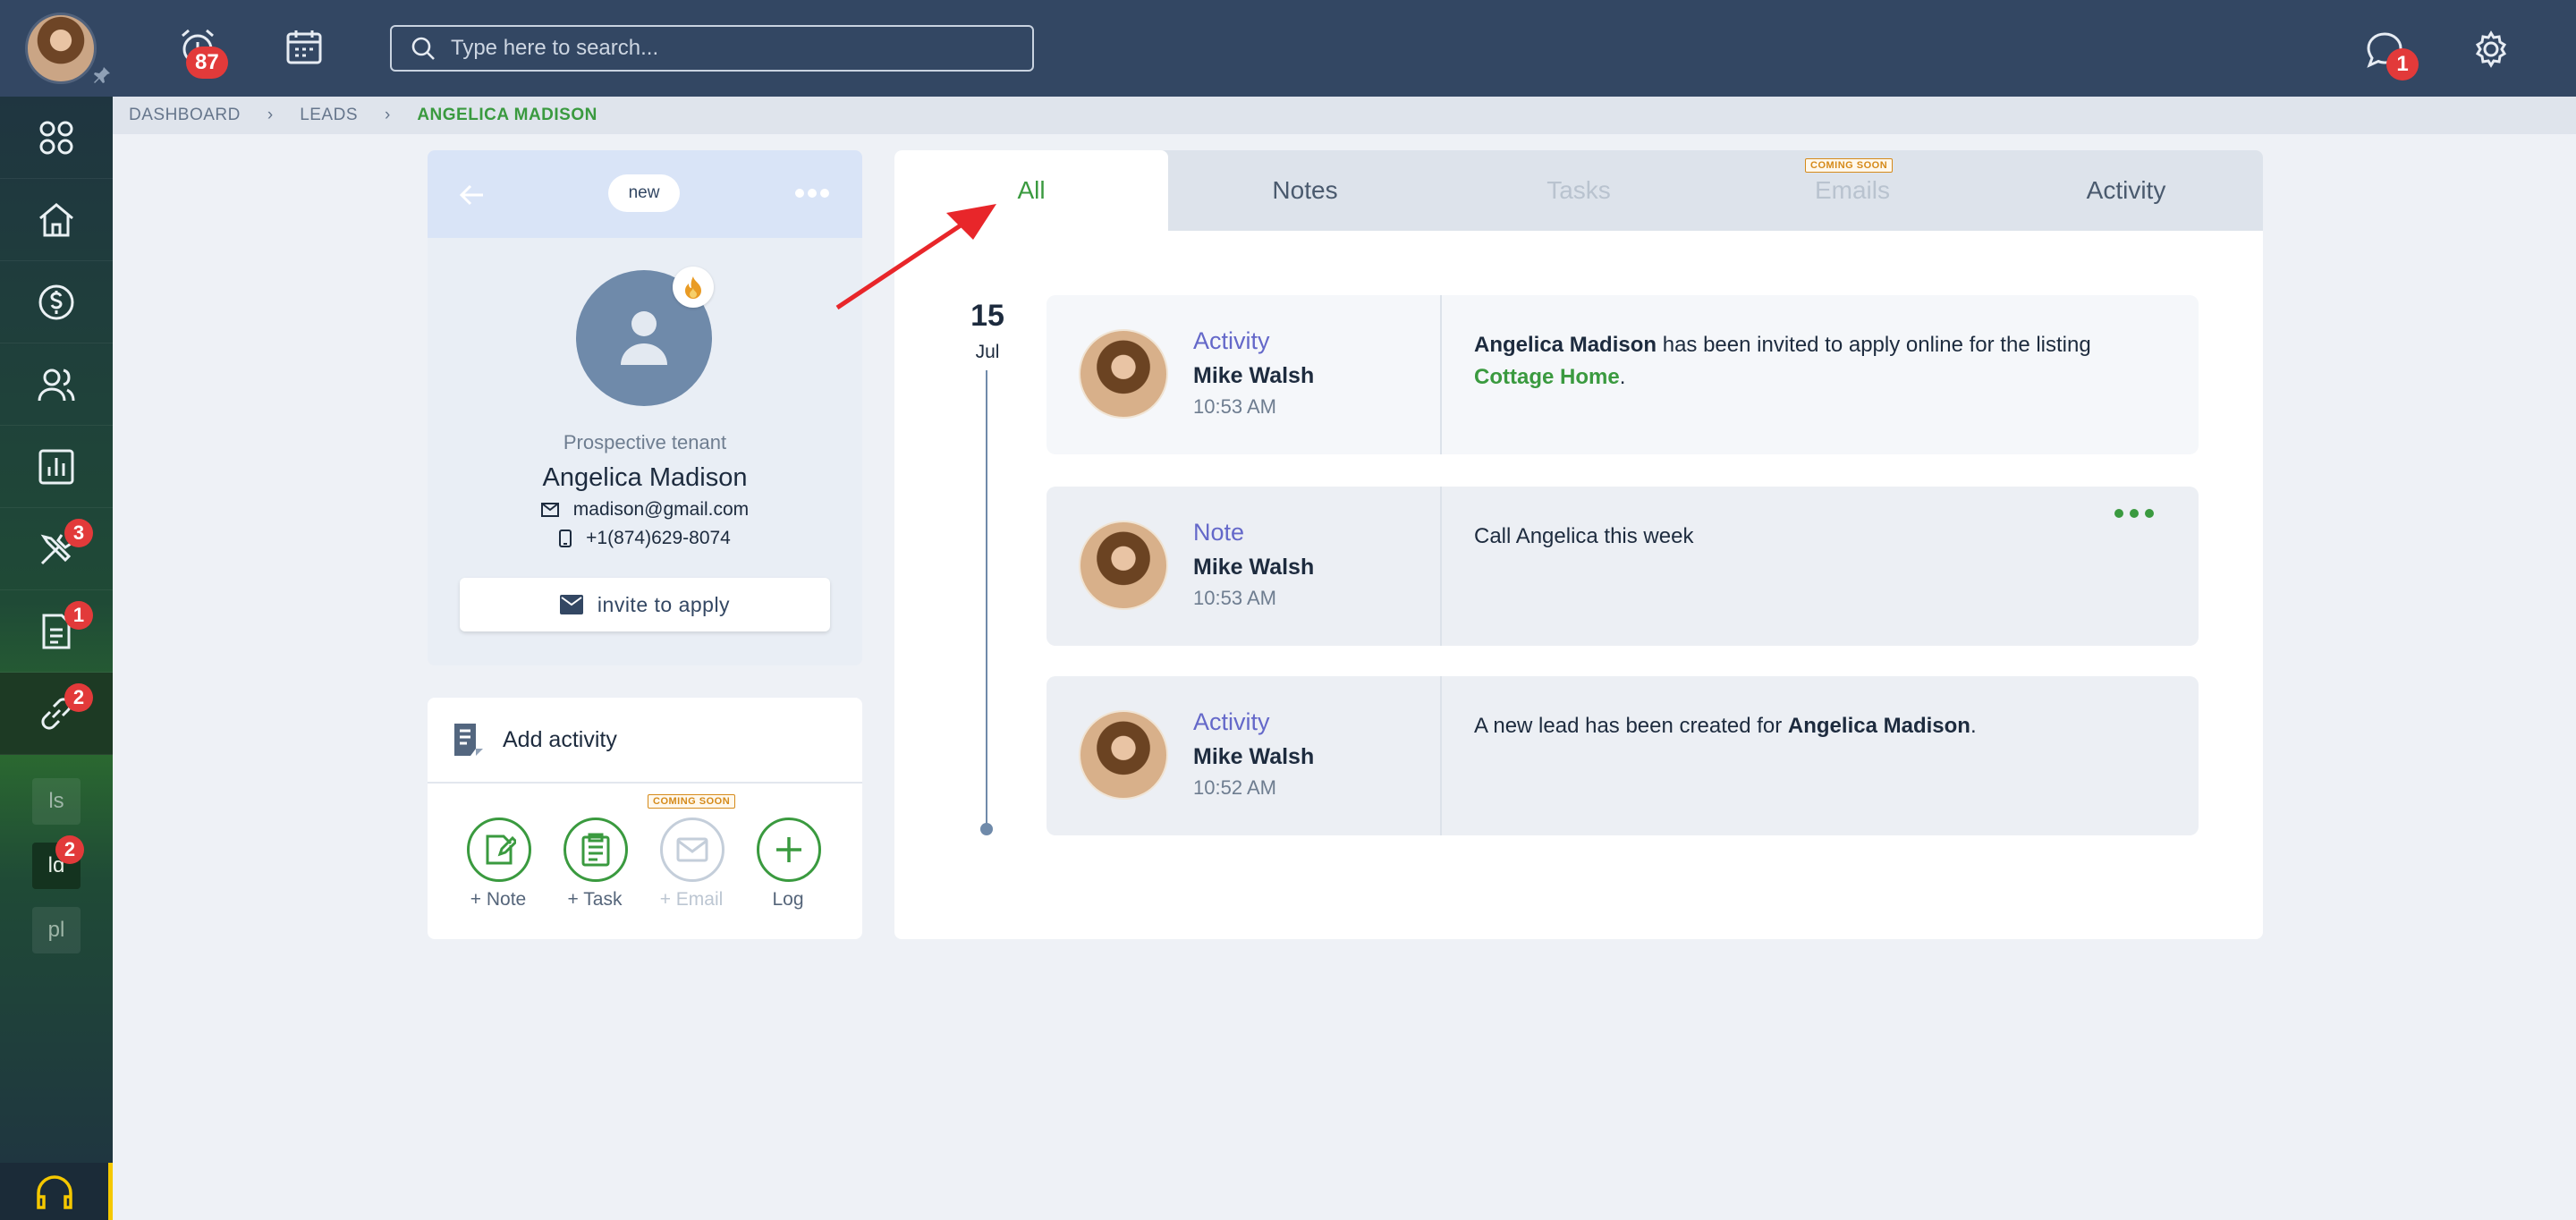 Image resolution: width=2576 pixels, height=1220 pixels. I want to click on dollar-circle-icon, so click(56, 301).